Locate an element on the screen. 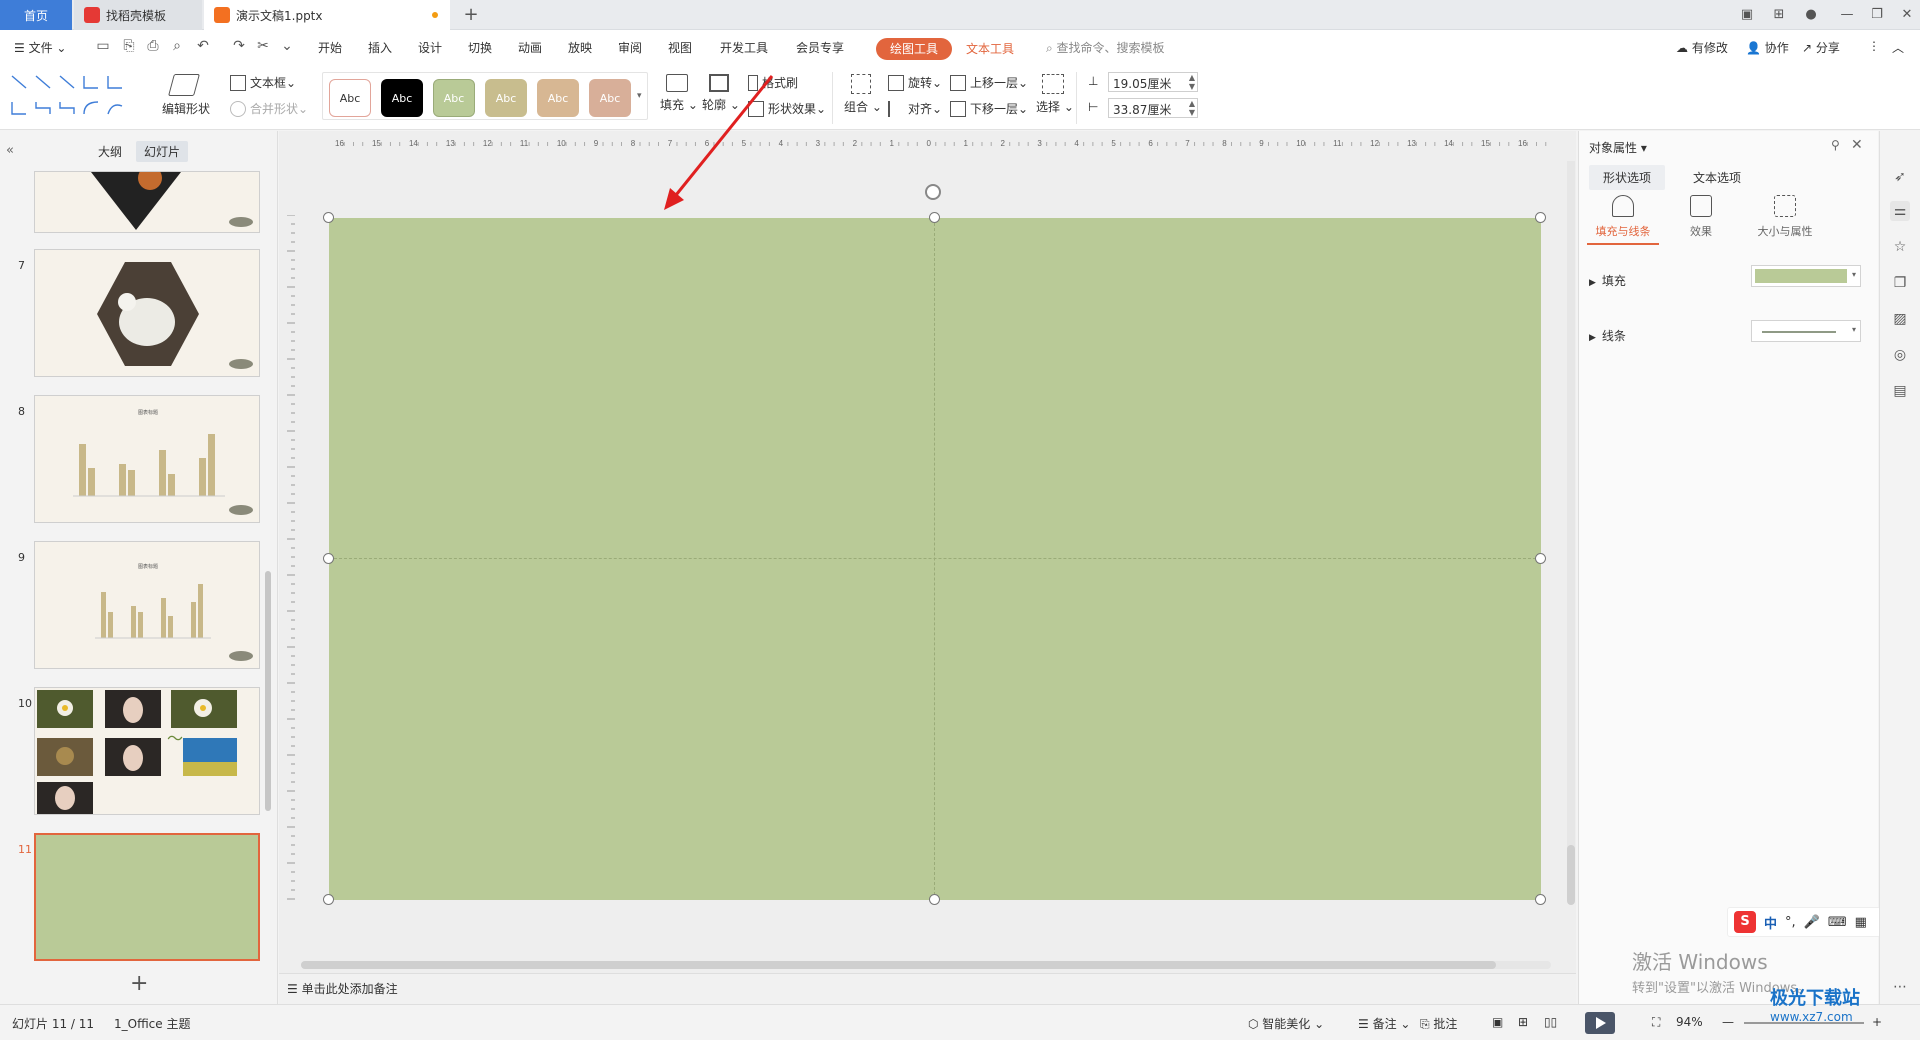 The height and width of the screenshot is (1040, 1920). command-search: ⌕ 查找命令、搜索模板 is located at coordinates (1105, 47).